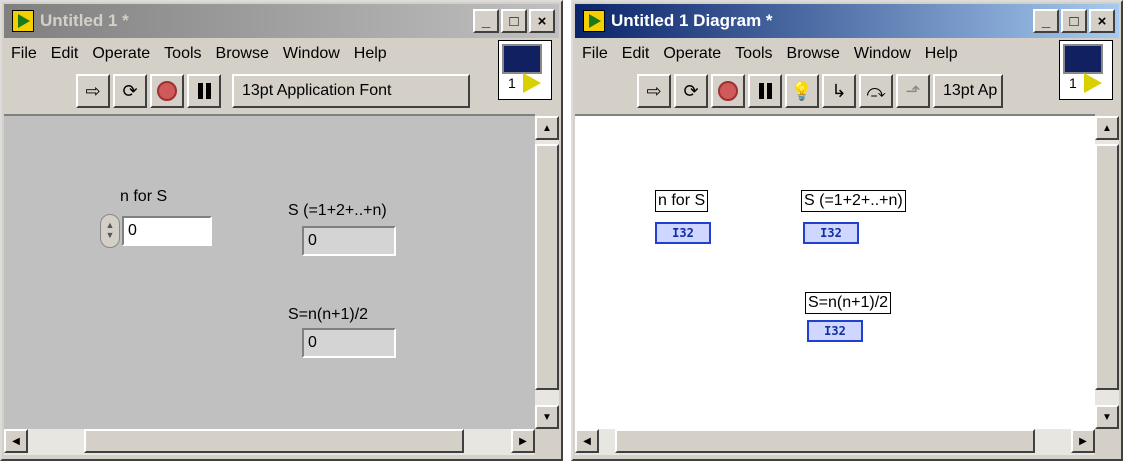  What do you see at coordinates (876, 91) in the screenshot?
I see `step-over-icon: ⤼` at bounding box center [876, 91].